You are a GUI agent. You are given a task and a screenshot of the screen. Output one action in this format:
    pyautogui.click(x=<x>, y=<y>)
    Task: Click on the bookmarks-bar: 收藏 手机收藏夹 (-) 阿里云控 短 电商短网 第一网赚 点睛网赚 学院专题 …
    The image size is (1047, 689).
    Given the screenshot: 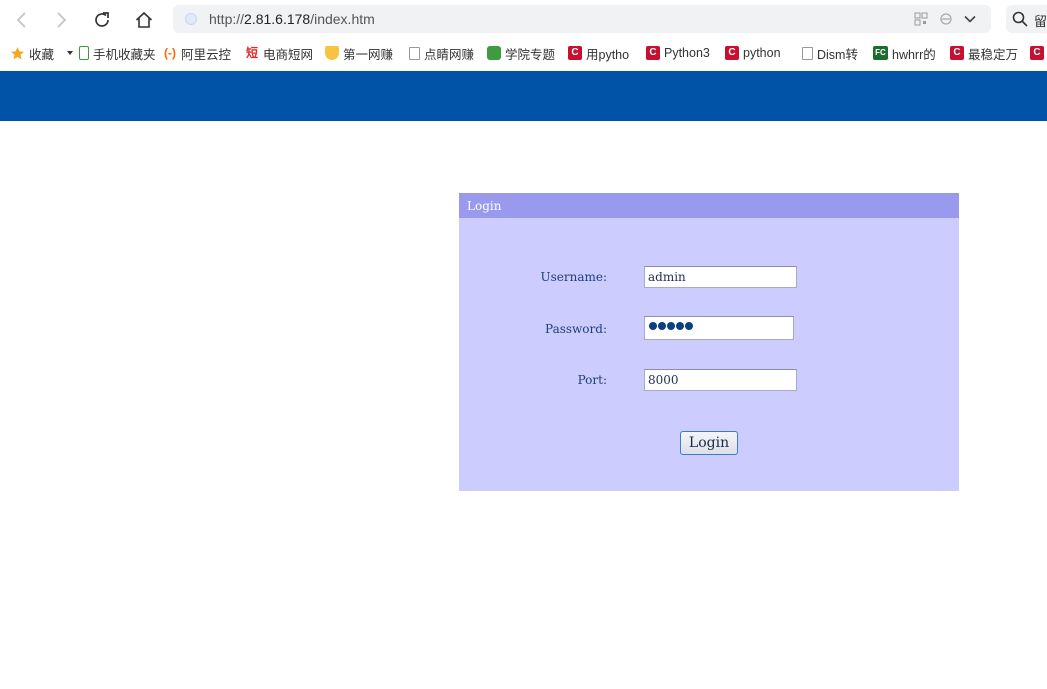 What is the action you would take?
    pyautogui.click(x=523, y=53)
    